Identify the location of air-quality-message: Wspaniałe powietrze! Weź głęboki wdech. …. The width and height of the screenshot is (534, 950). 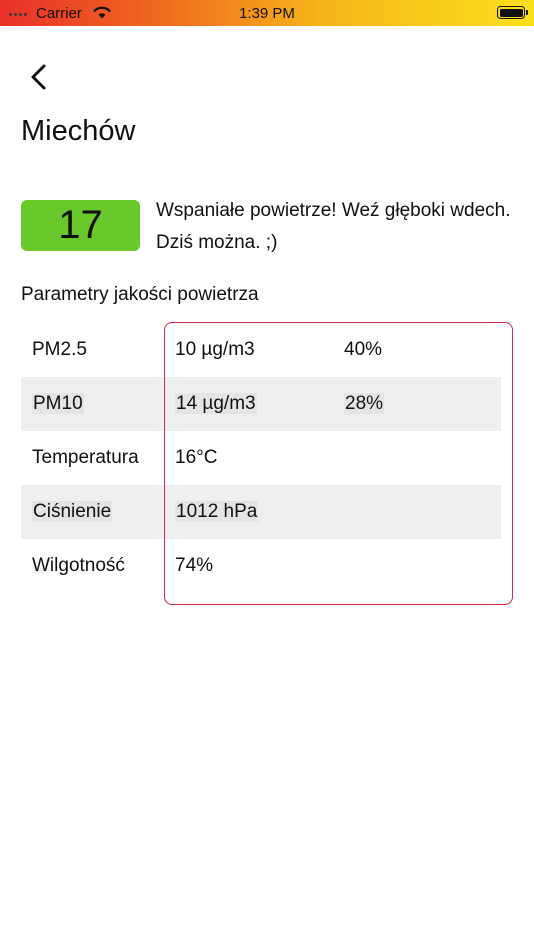
(333, 226).